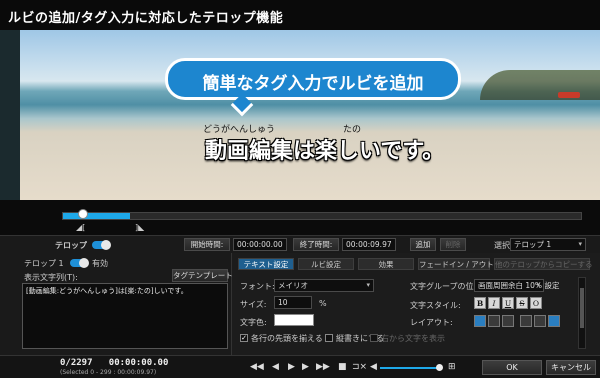 The image size is (600, 378). Describe the element at coordinates (323, 303) in the screenshot. I see `size-unit: %` at that location.